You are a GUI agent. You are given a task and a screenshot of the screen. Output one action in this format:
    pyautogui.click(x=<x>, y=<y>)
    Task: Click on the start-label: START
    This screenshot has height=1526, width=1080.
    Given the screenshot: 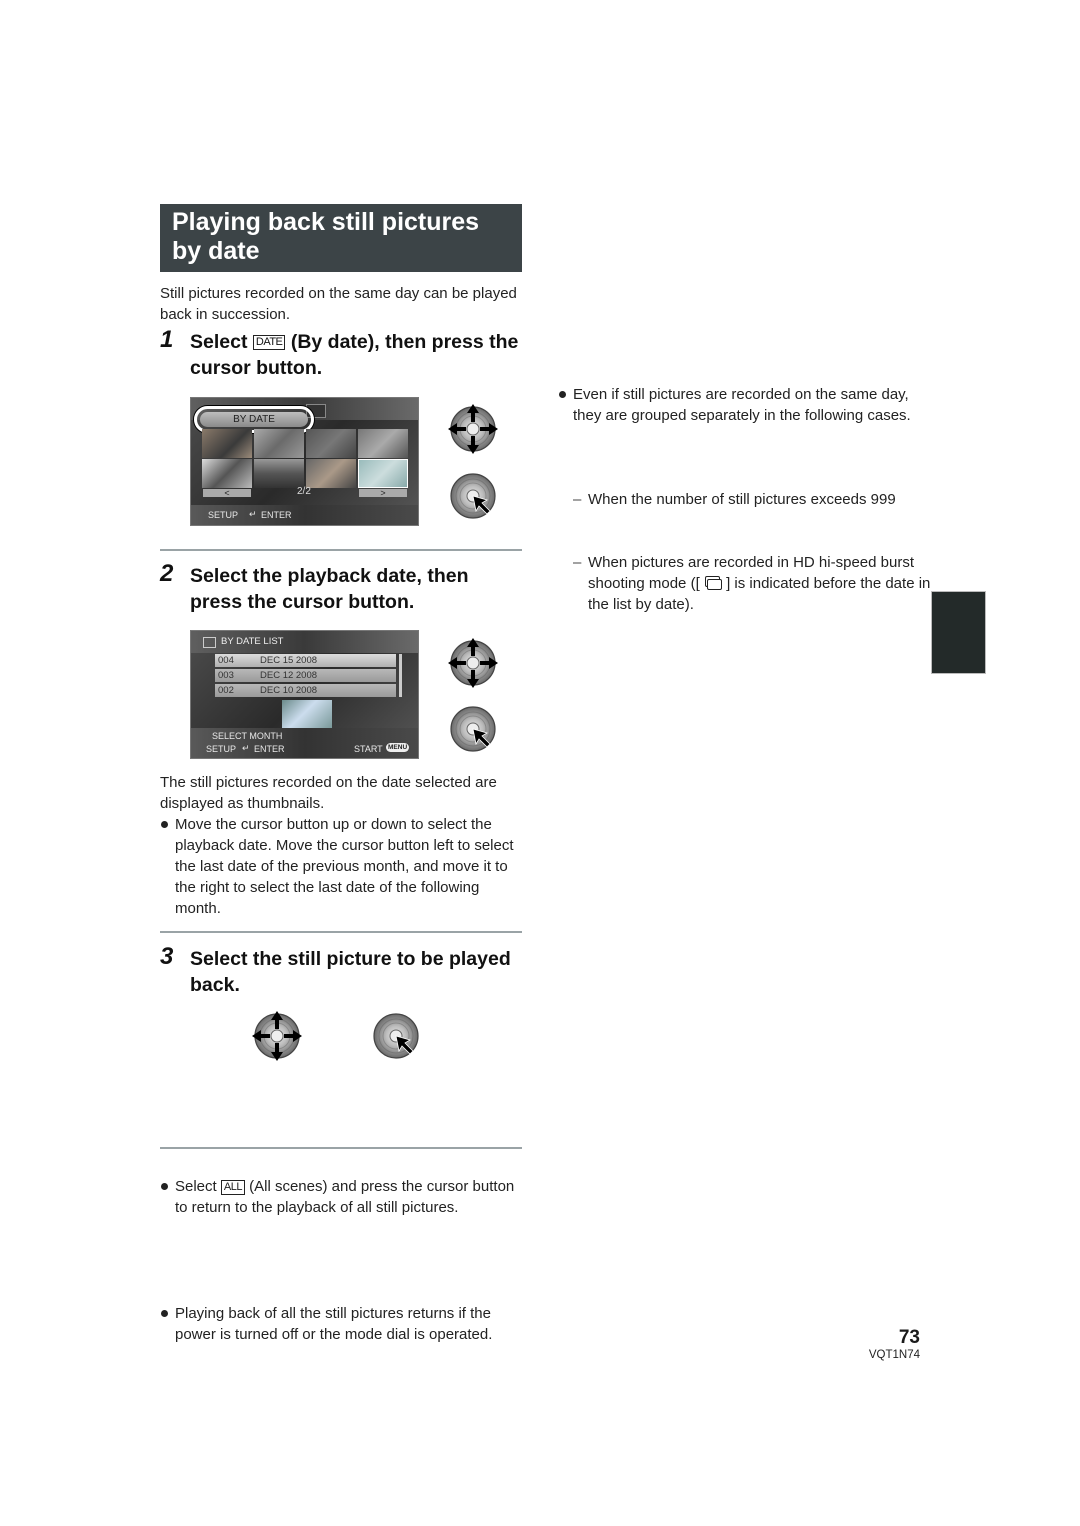 What is the action you would take?
    pyautogui.click(x=368, y=749)
    